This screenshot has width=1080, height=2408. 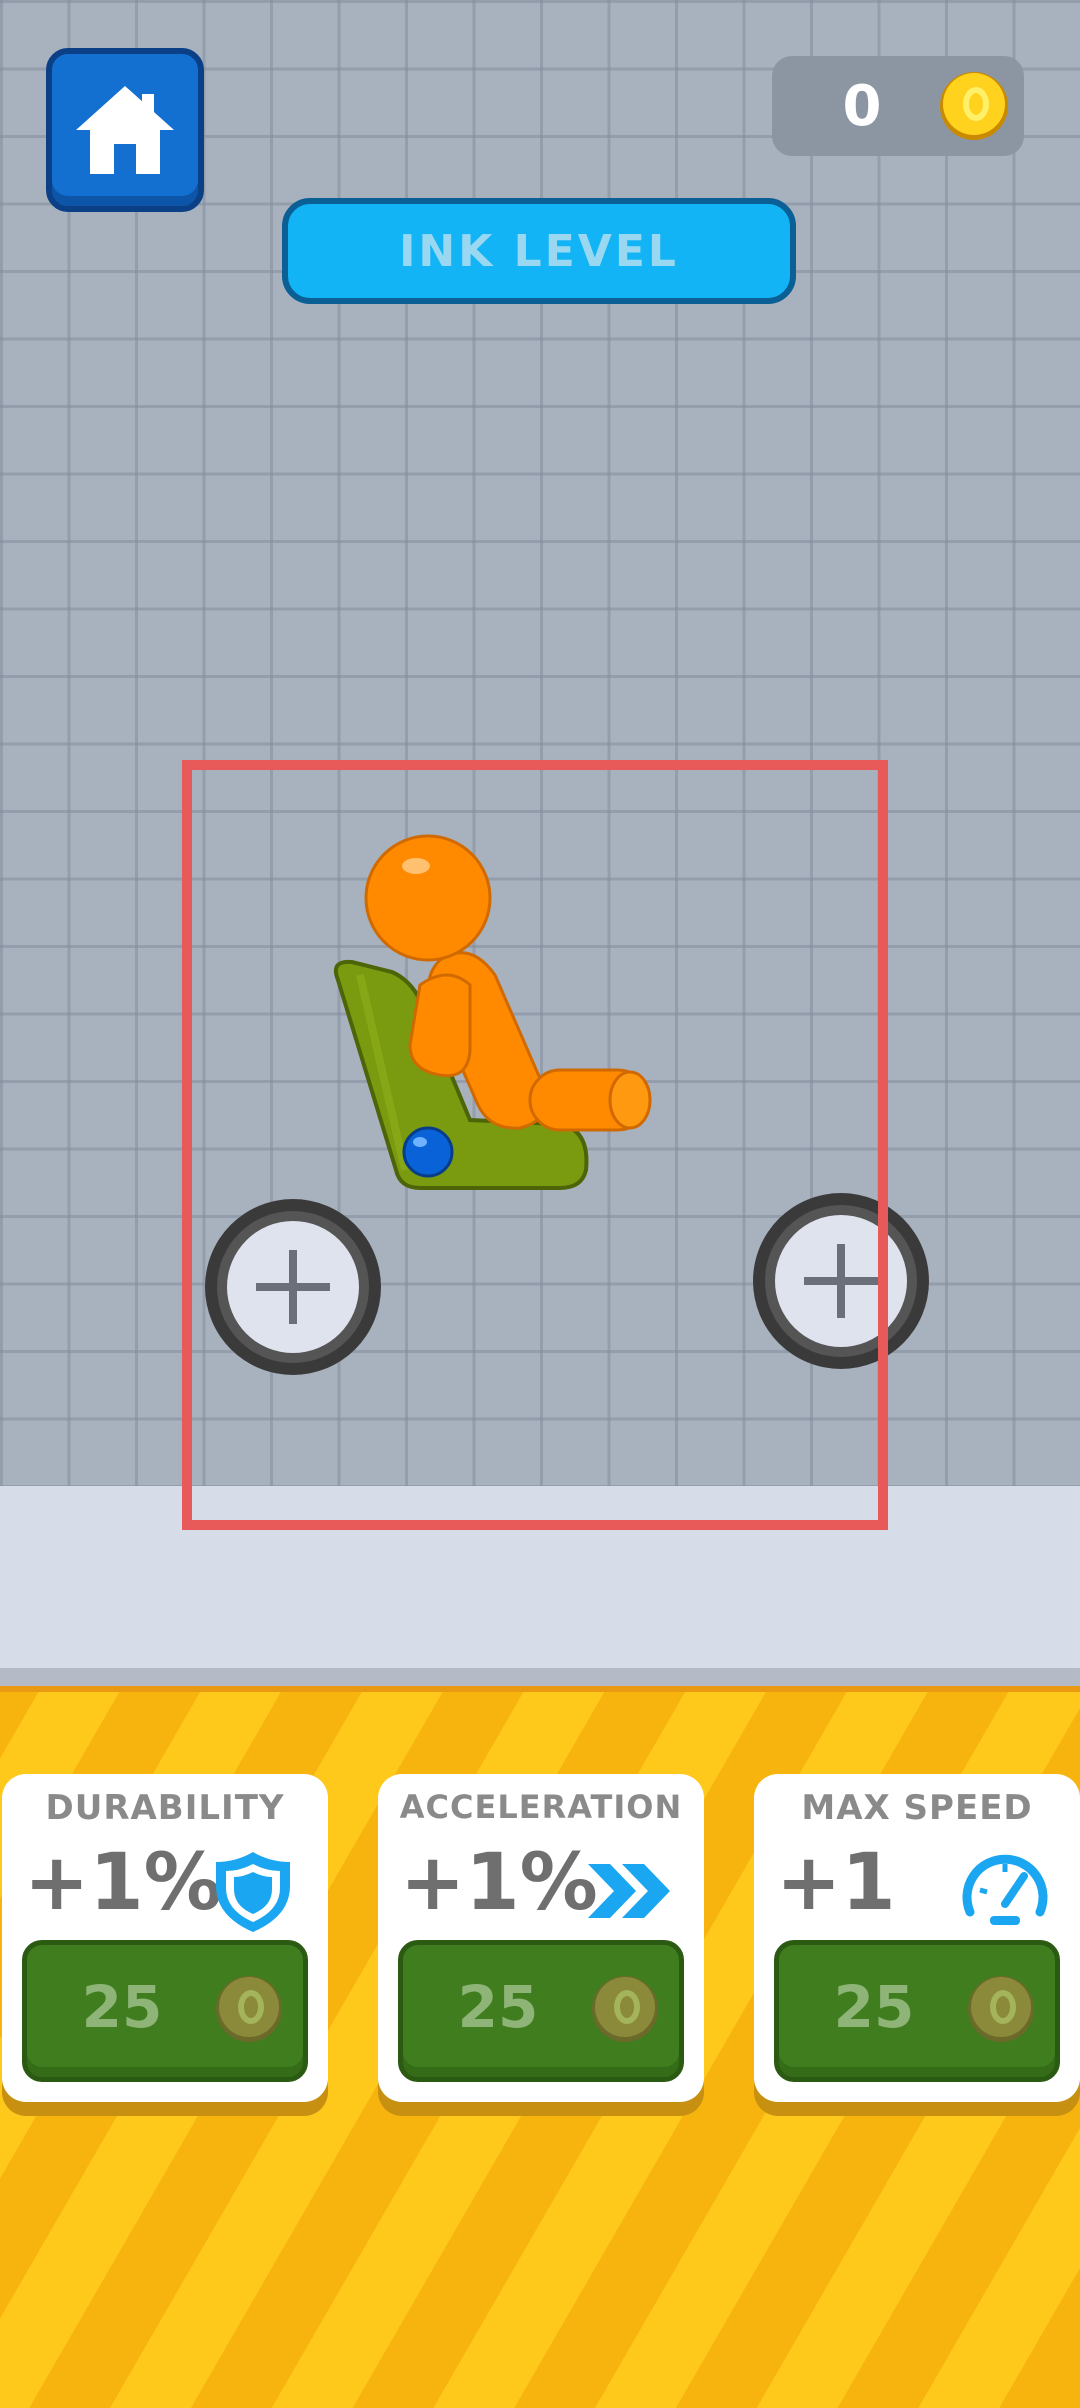 What do you see at coordinates (917, 2011) in the screenshot?
I see `buy-max-speed-button: 25` at bounding box center [917, 2011].